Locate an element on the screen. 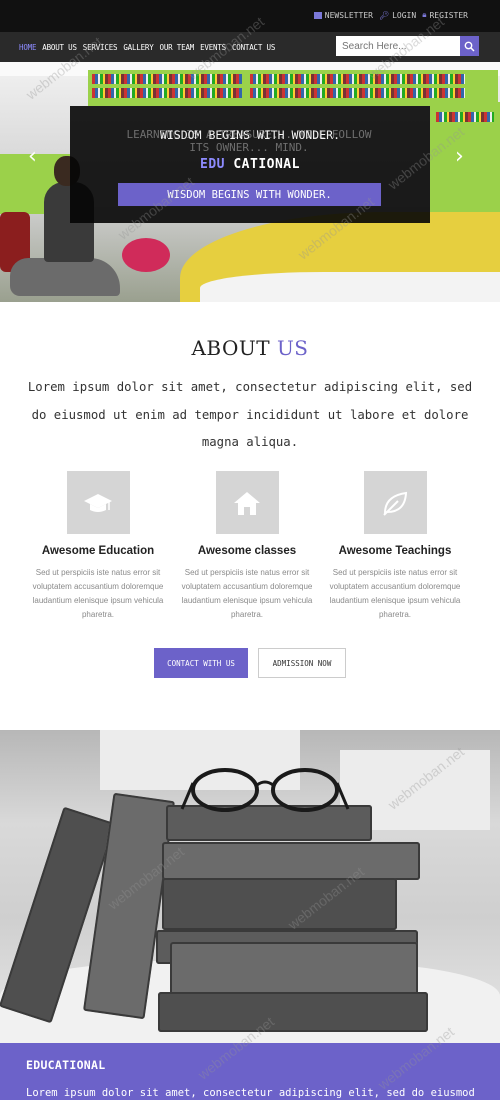  hero-student-legs is located at coordinates (65, 277).